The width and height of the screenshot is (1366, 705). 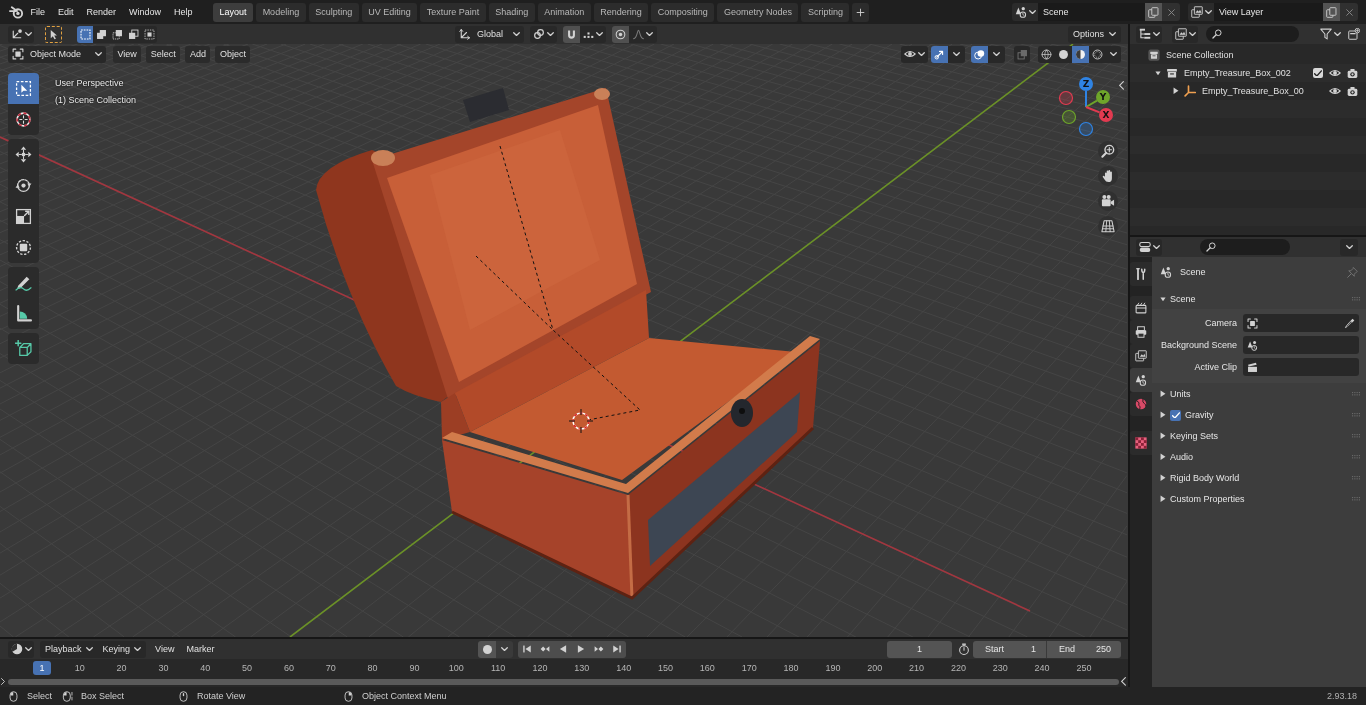 I want to click on mode-dropdown: Object Mode, so click(x=57, y=54).